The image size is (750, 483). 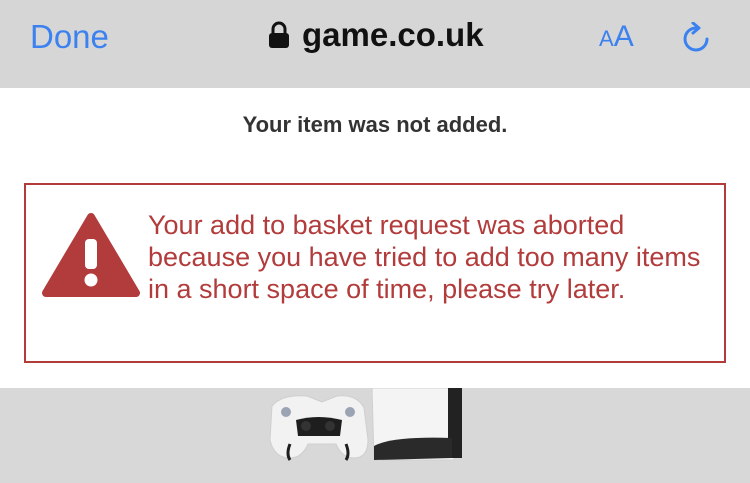 I want to click on address-bar: game.co.uk, so click(x=376, y=35).